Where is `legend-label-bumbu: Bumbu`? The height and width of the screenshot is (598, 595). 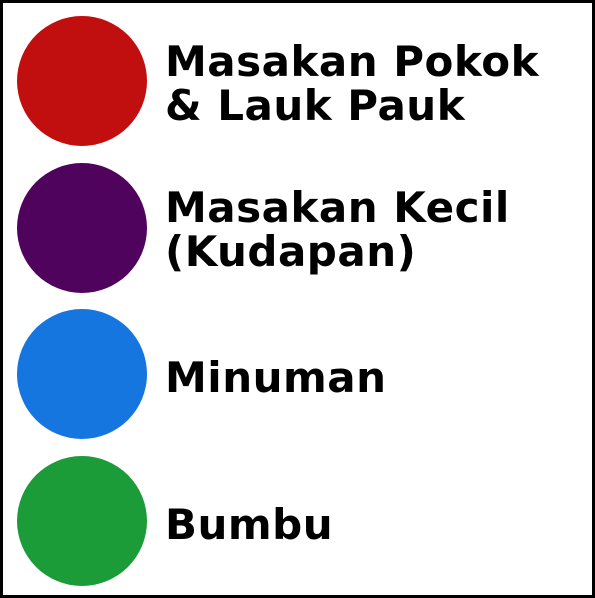
legend-label-bumbu: Bumbu is located at coordinates (375, 525).